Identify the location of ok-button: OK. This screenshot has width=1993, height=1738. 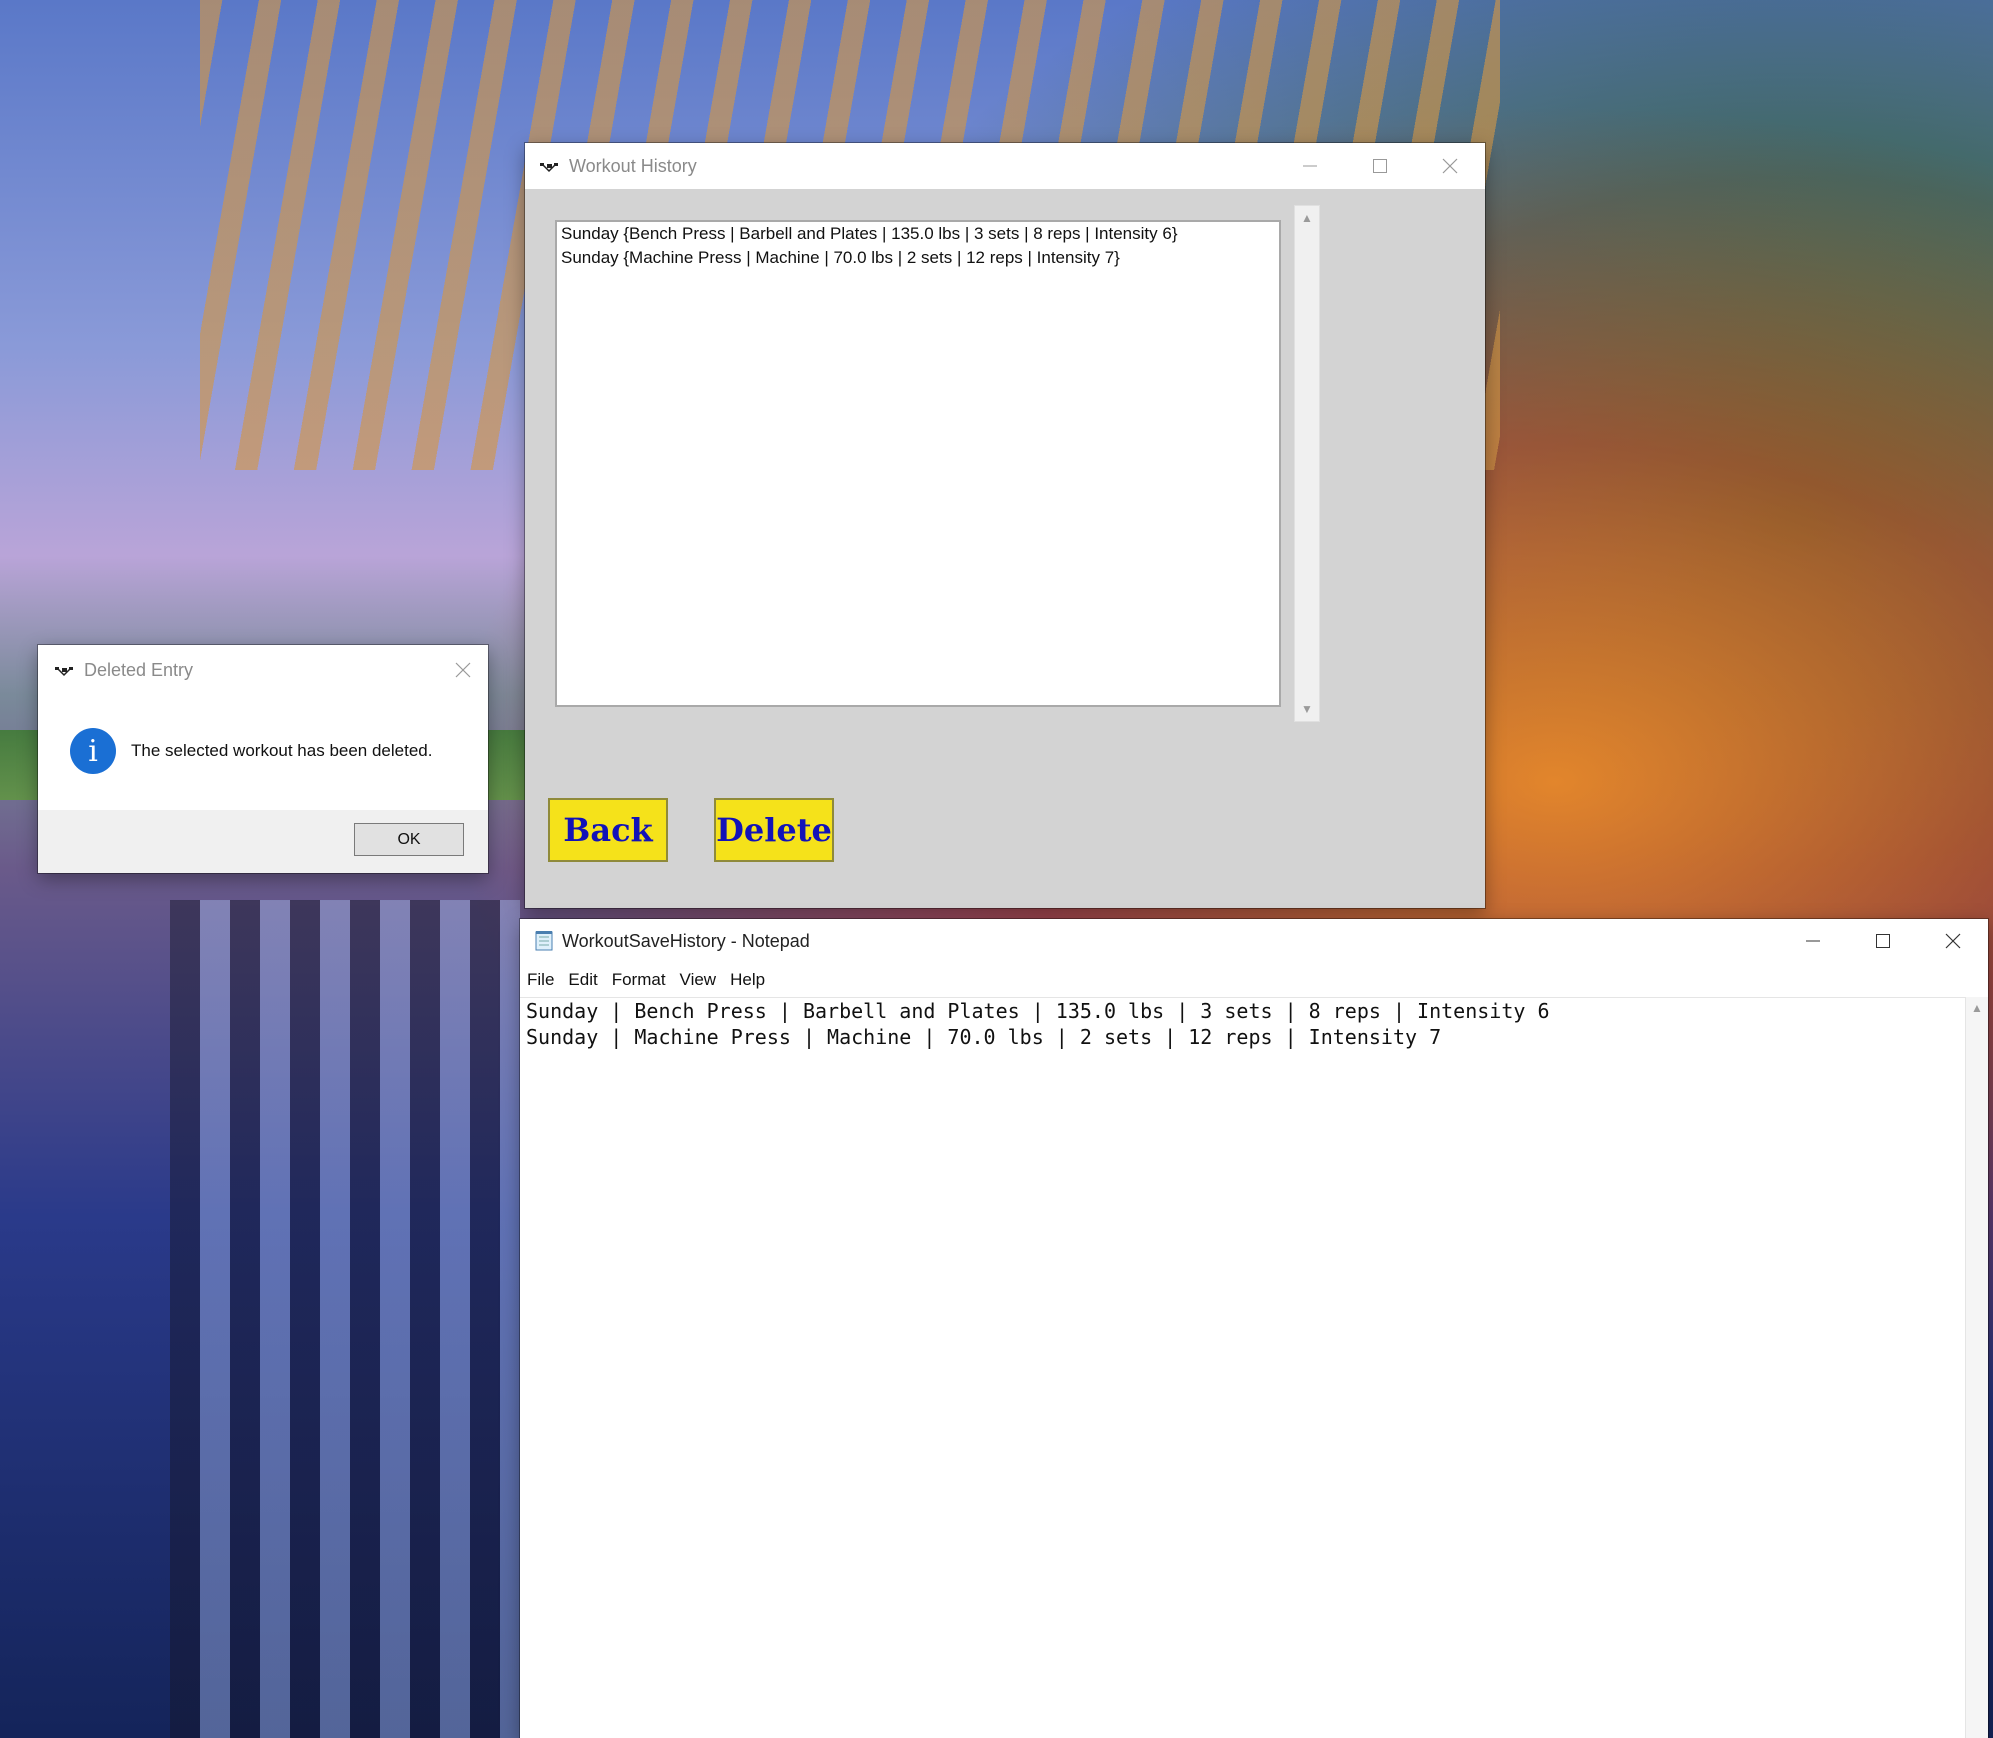
(409, 839).